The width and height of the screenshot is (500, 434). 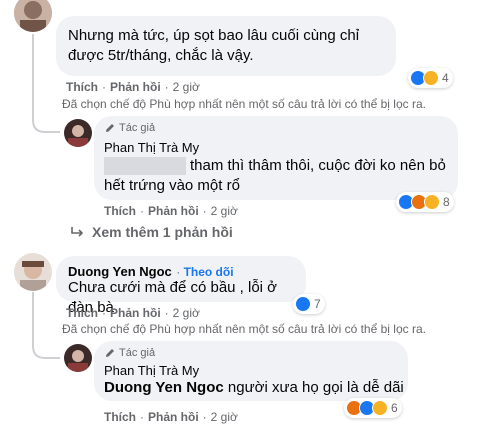 I want to click on follow-link: Theo dõi, so click(x=209, y=272).